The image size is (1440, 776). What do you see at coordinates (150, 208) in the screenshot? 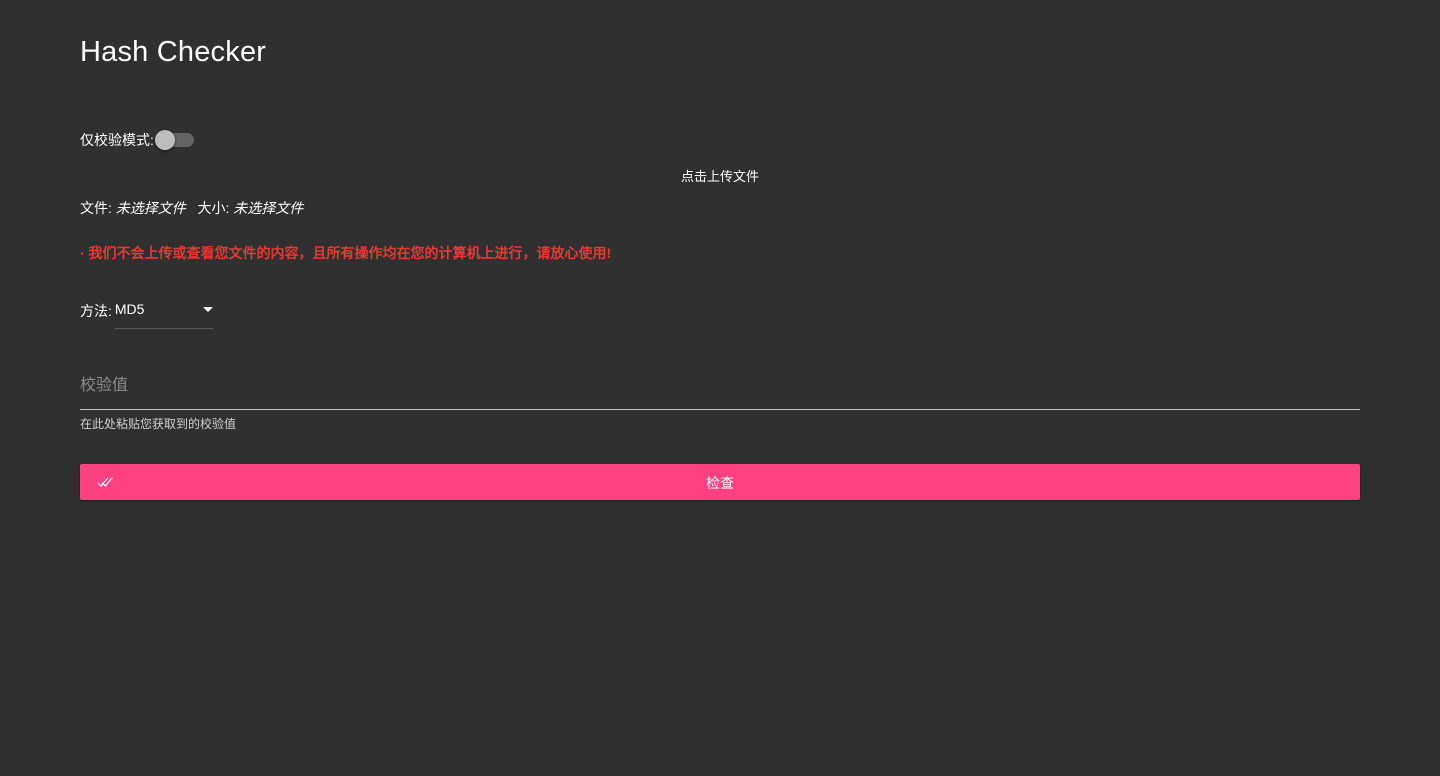
I see `file-name-value: 未选择文件` at bounding box center [150, 208].